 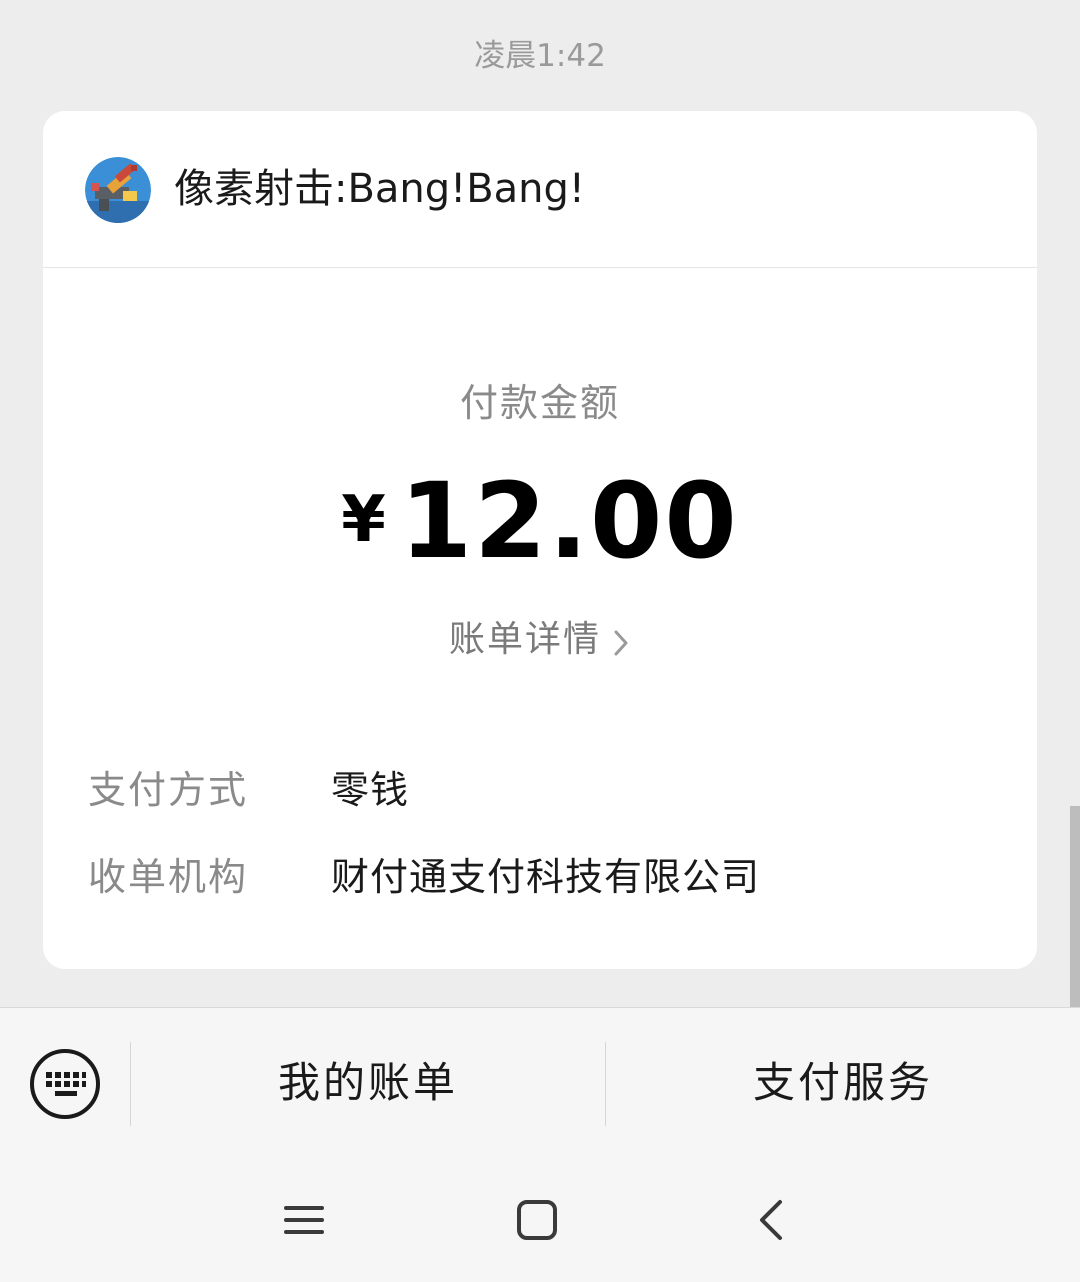 What do you see at coordinates (370, 790) in the screenshot?
I see `payment-method-value: 零钱` at bounding box center [370, 790].